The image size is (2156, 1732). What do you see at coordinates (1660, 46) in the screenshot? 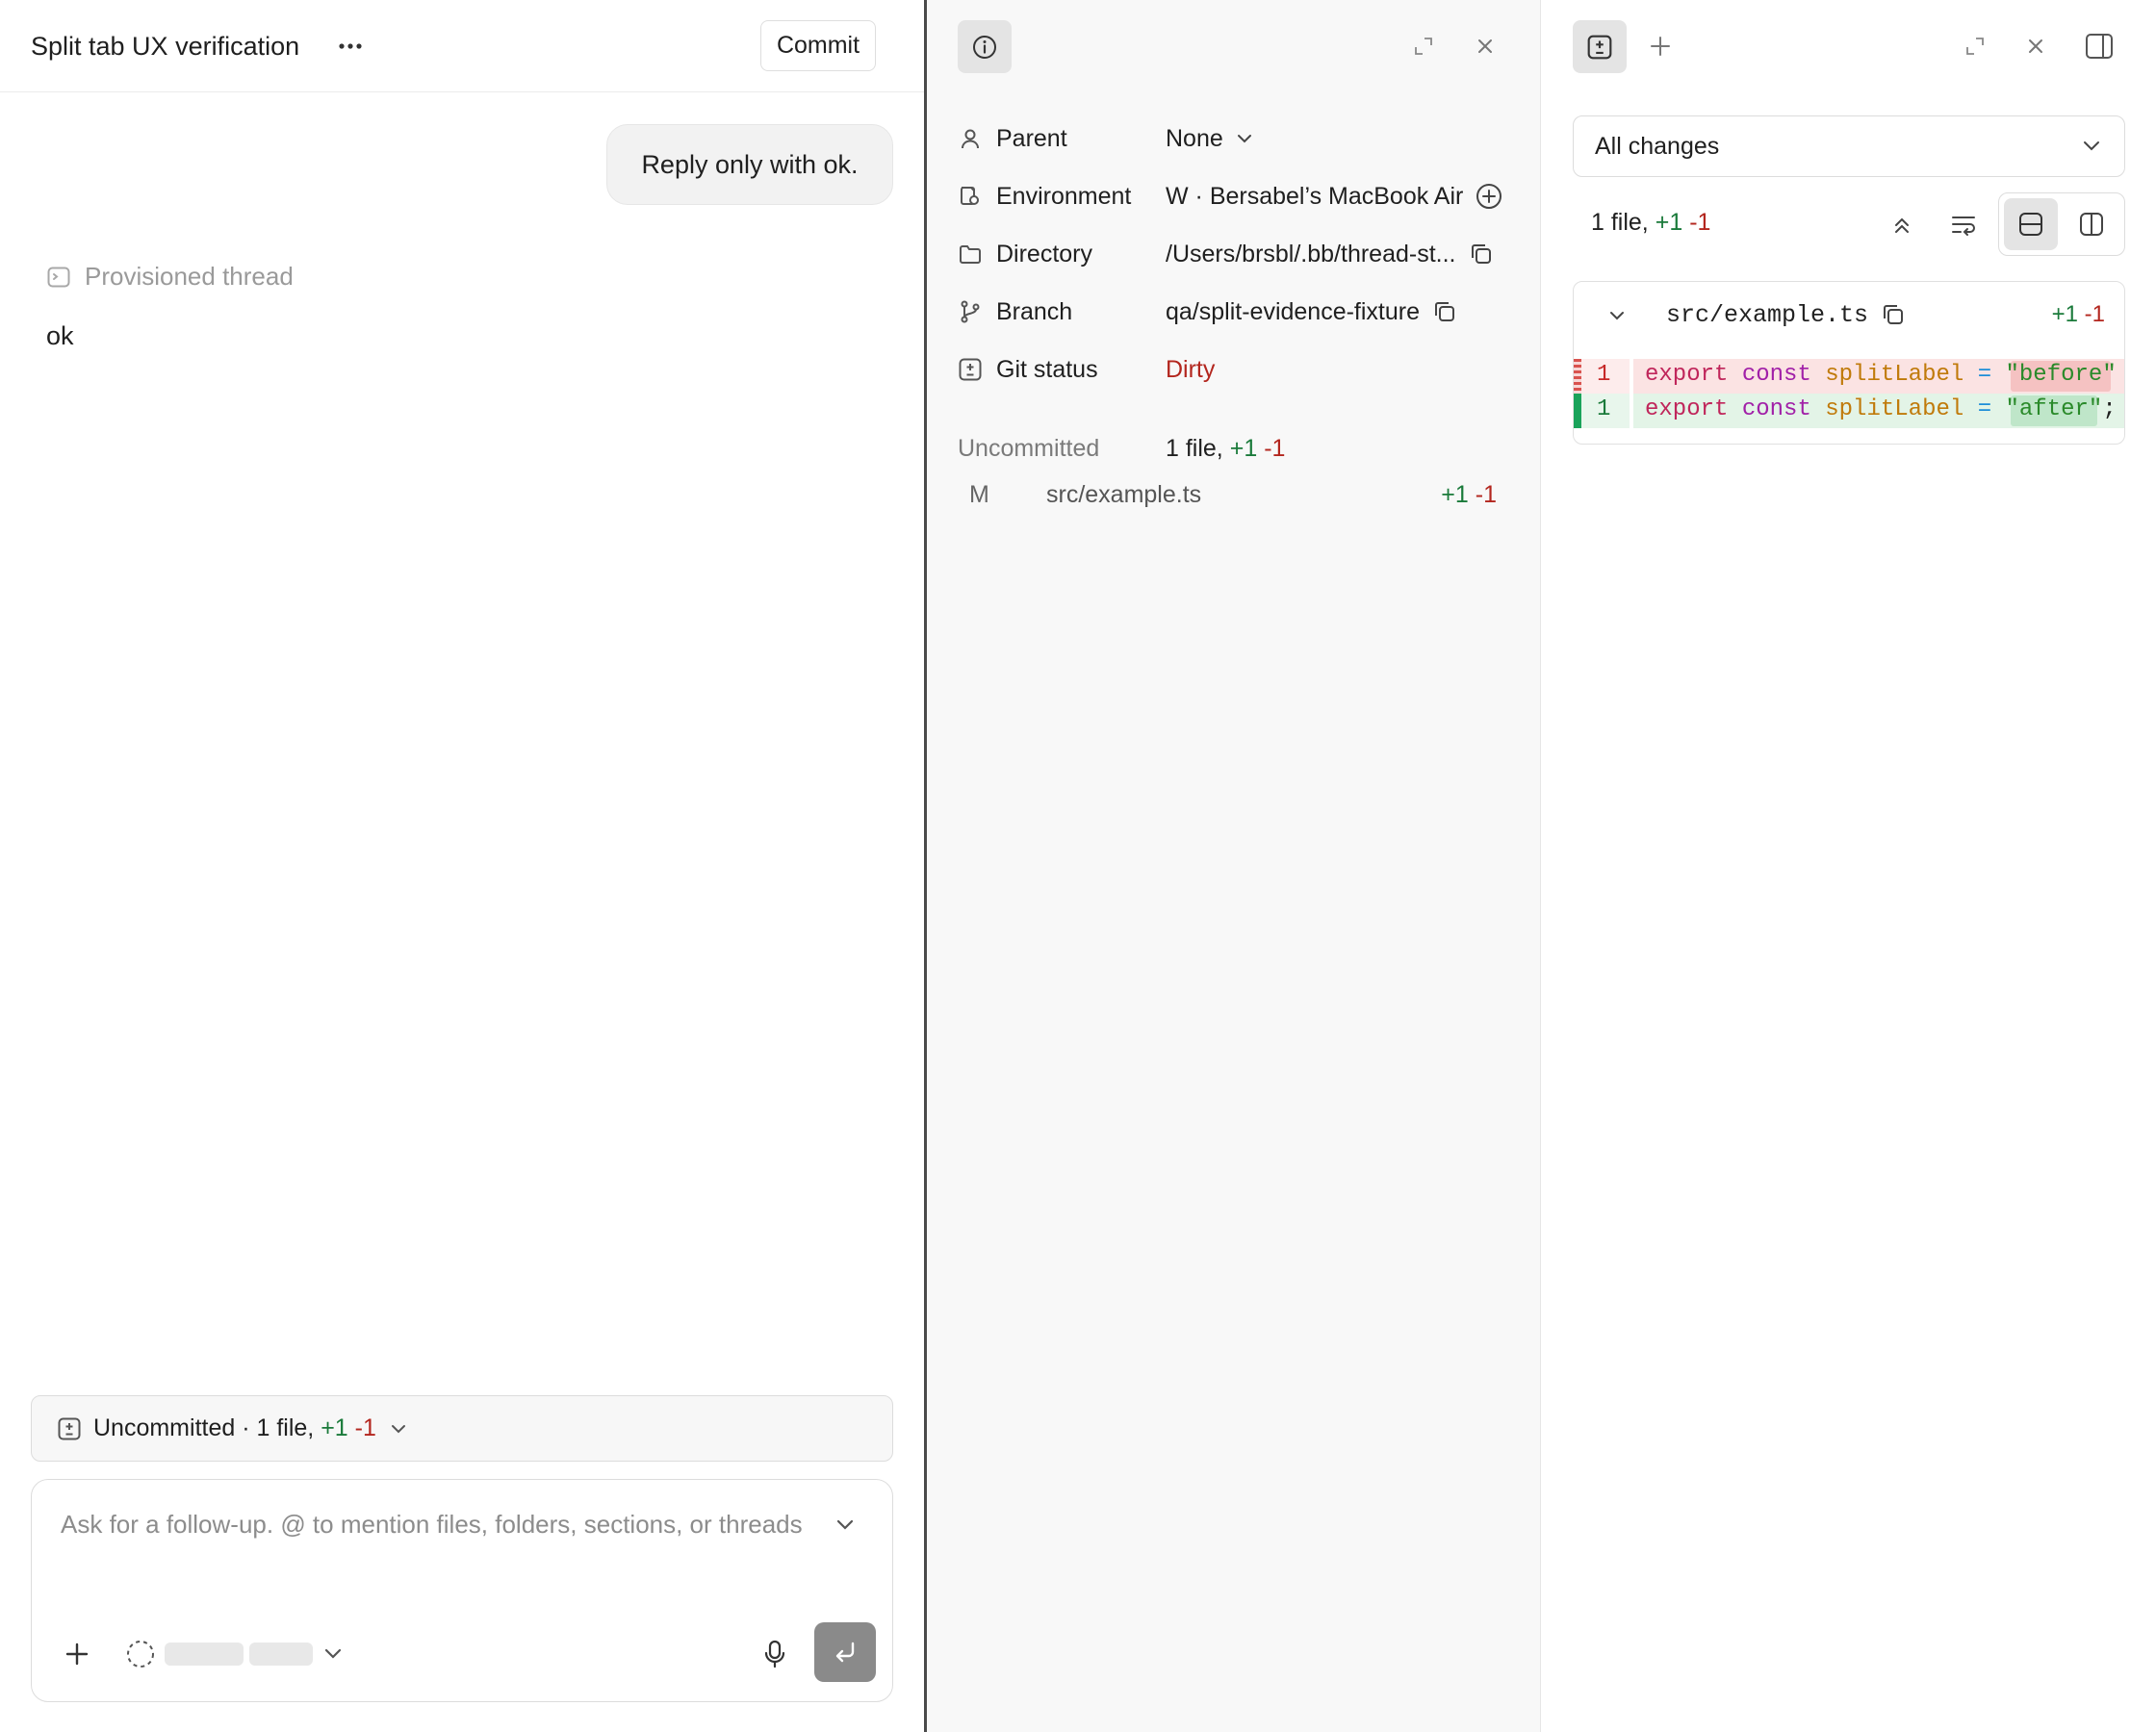
I see `new-tab-icon` at bounding box center [1660, 46].